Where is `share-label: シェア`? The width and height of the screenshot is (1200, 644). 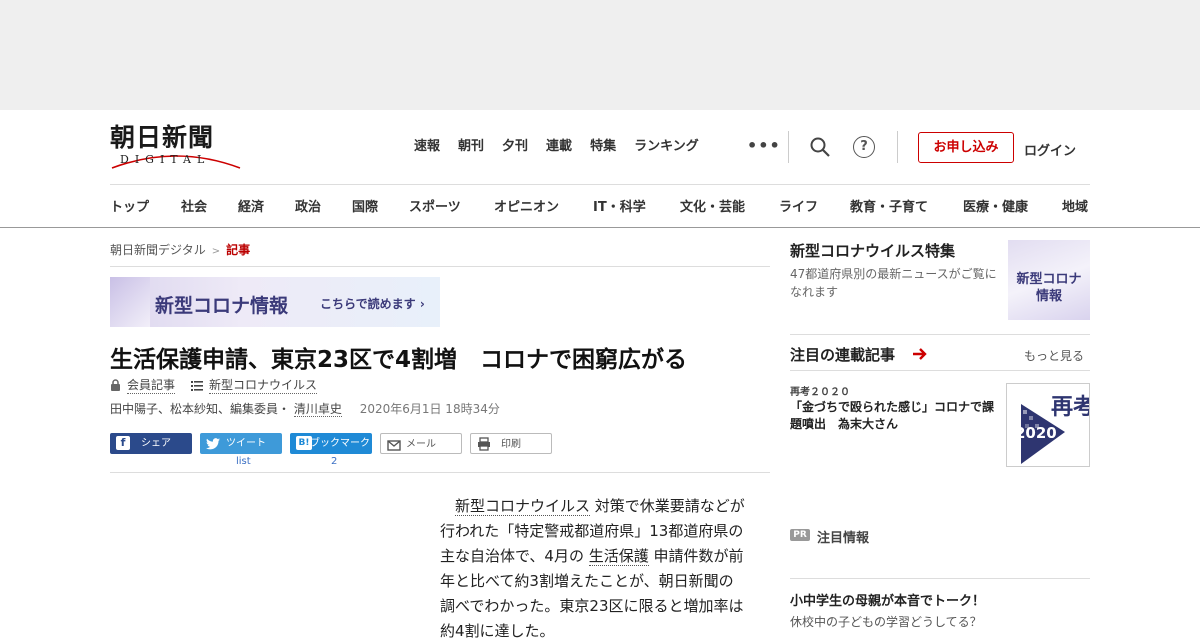 share-label: シェア is located at coordinates (156, 443).